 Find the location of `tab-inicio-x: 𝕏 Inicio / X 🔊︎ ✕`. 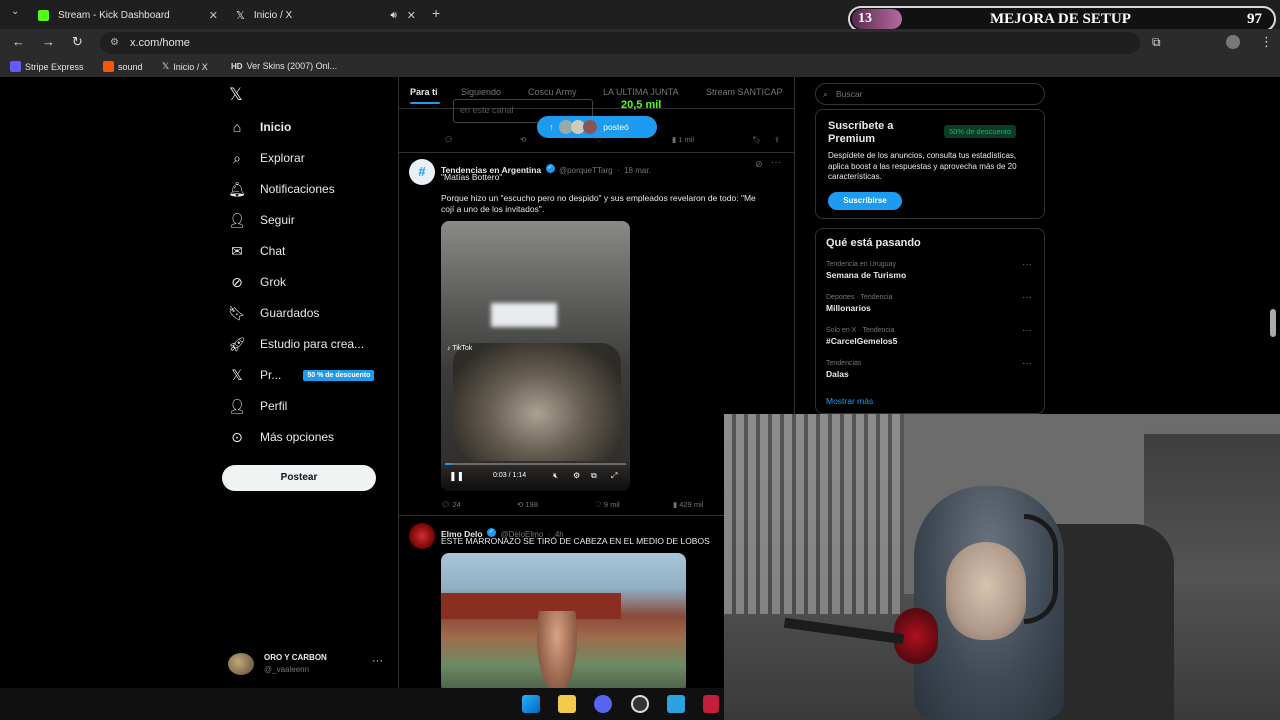

tab-inicio-x: 𝕏 Inicio / X 🔊︎ ✕ is located at coordinates (326, 15).